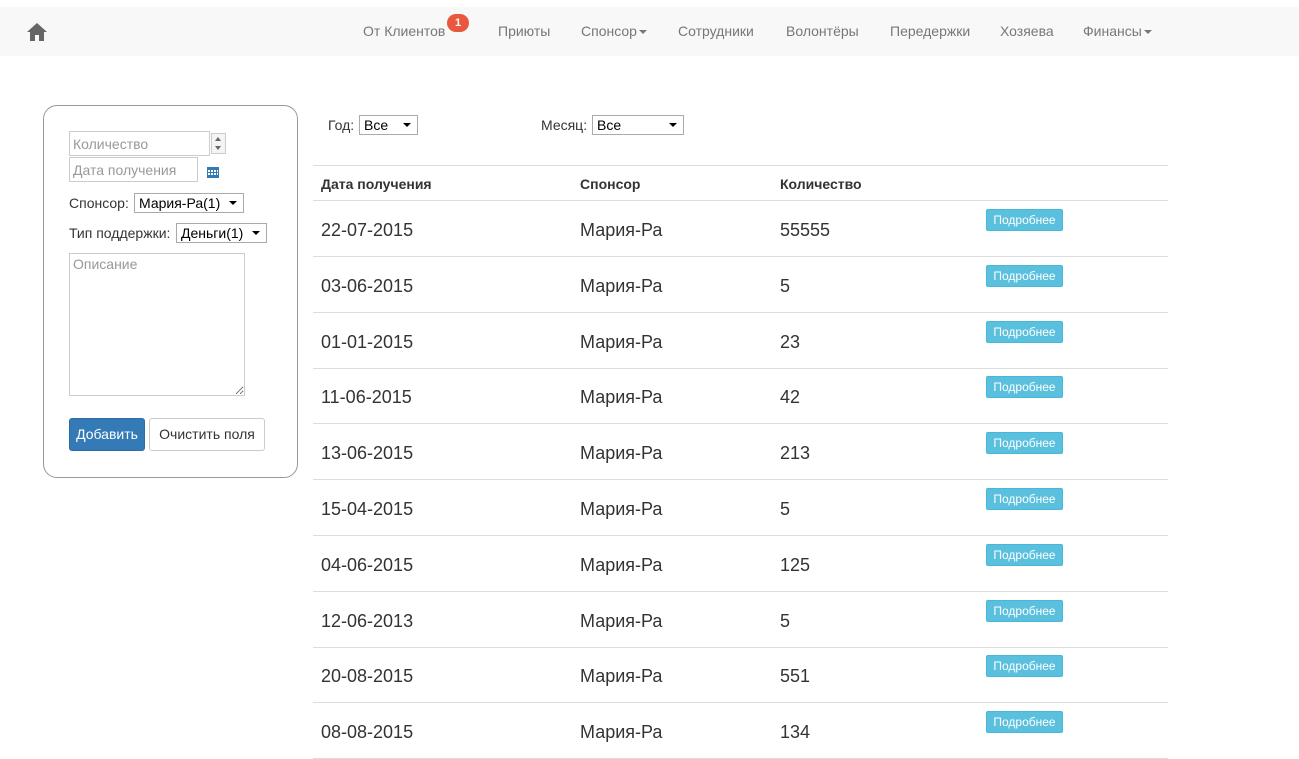 Image resolution: width=1299 pixels, height=759 pixels. What do you see at coordinates (341, 125) in the screenshot?
I see `year-label: Год:` at bounding box center [341, 125].